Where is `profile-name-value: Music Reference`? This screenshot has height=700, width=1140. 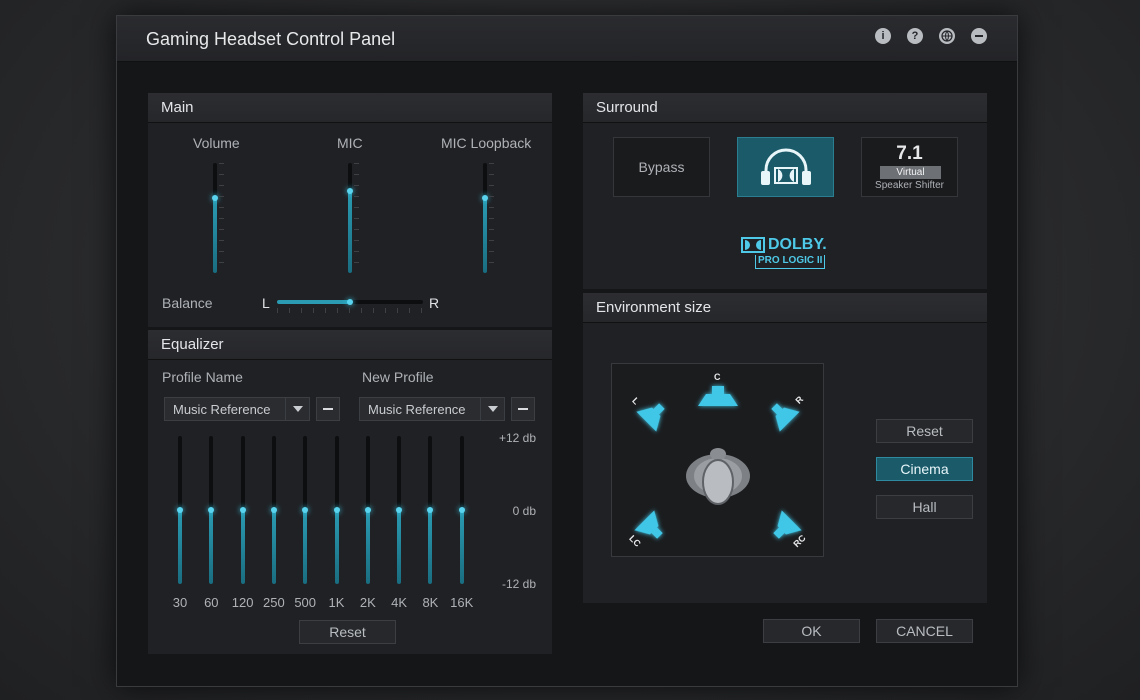 profile-name-value: Music Reference is located at coordinates (222, 409).